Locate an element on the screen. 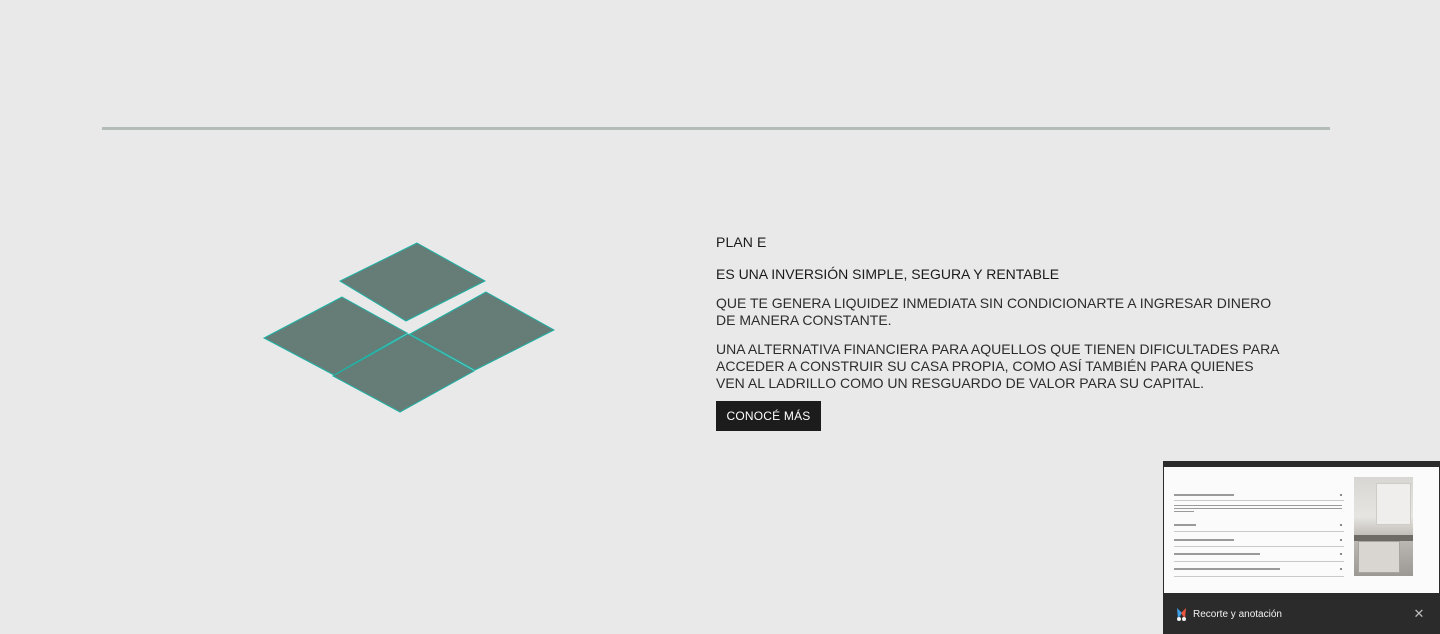  photo-cabinet is located at coordinates (1393, 504).